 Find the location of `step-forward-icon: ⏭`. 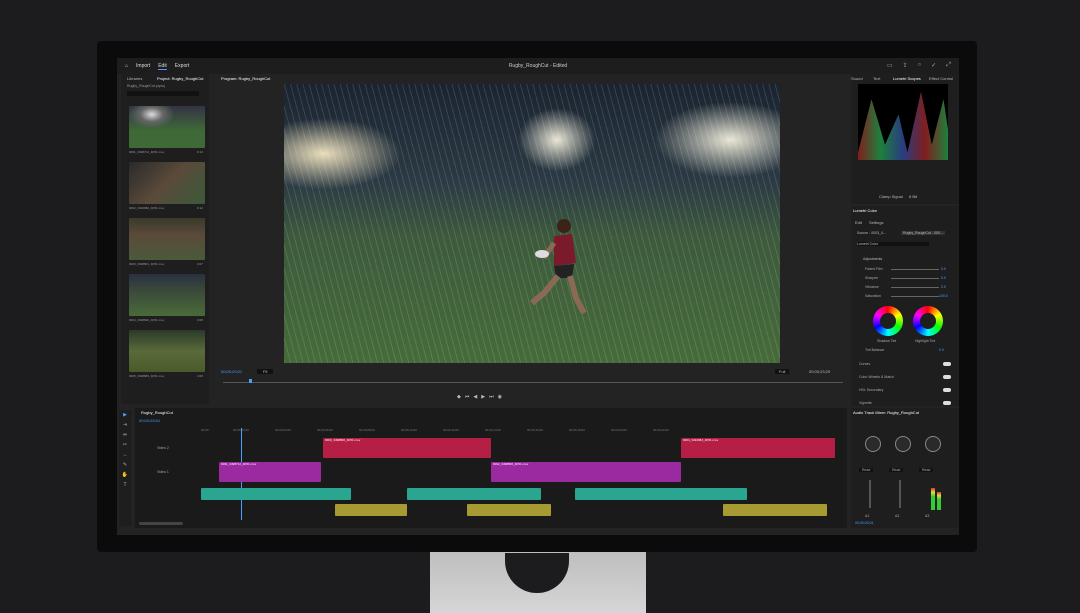

step-forward-icon: ⏭ is located at coordinates (493, 397).